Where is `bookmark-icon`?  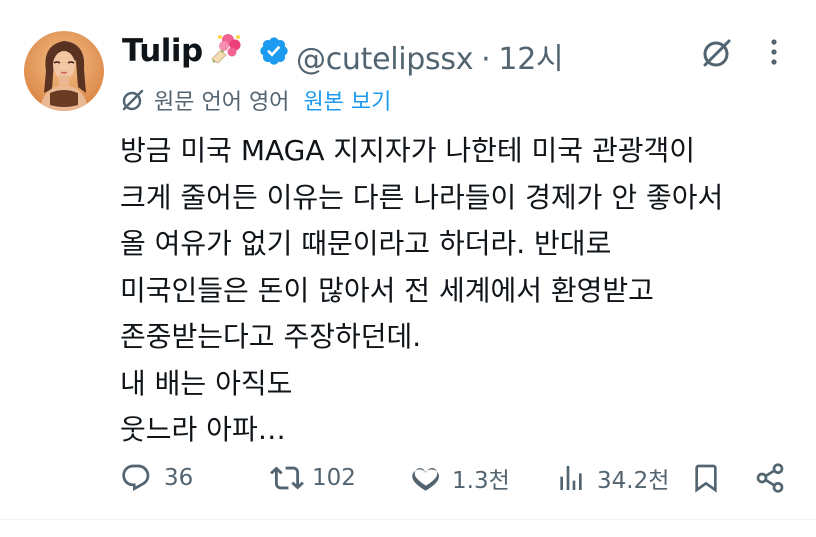
bookmark-icon is located at coordinates (706, 478).